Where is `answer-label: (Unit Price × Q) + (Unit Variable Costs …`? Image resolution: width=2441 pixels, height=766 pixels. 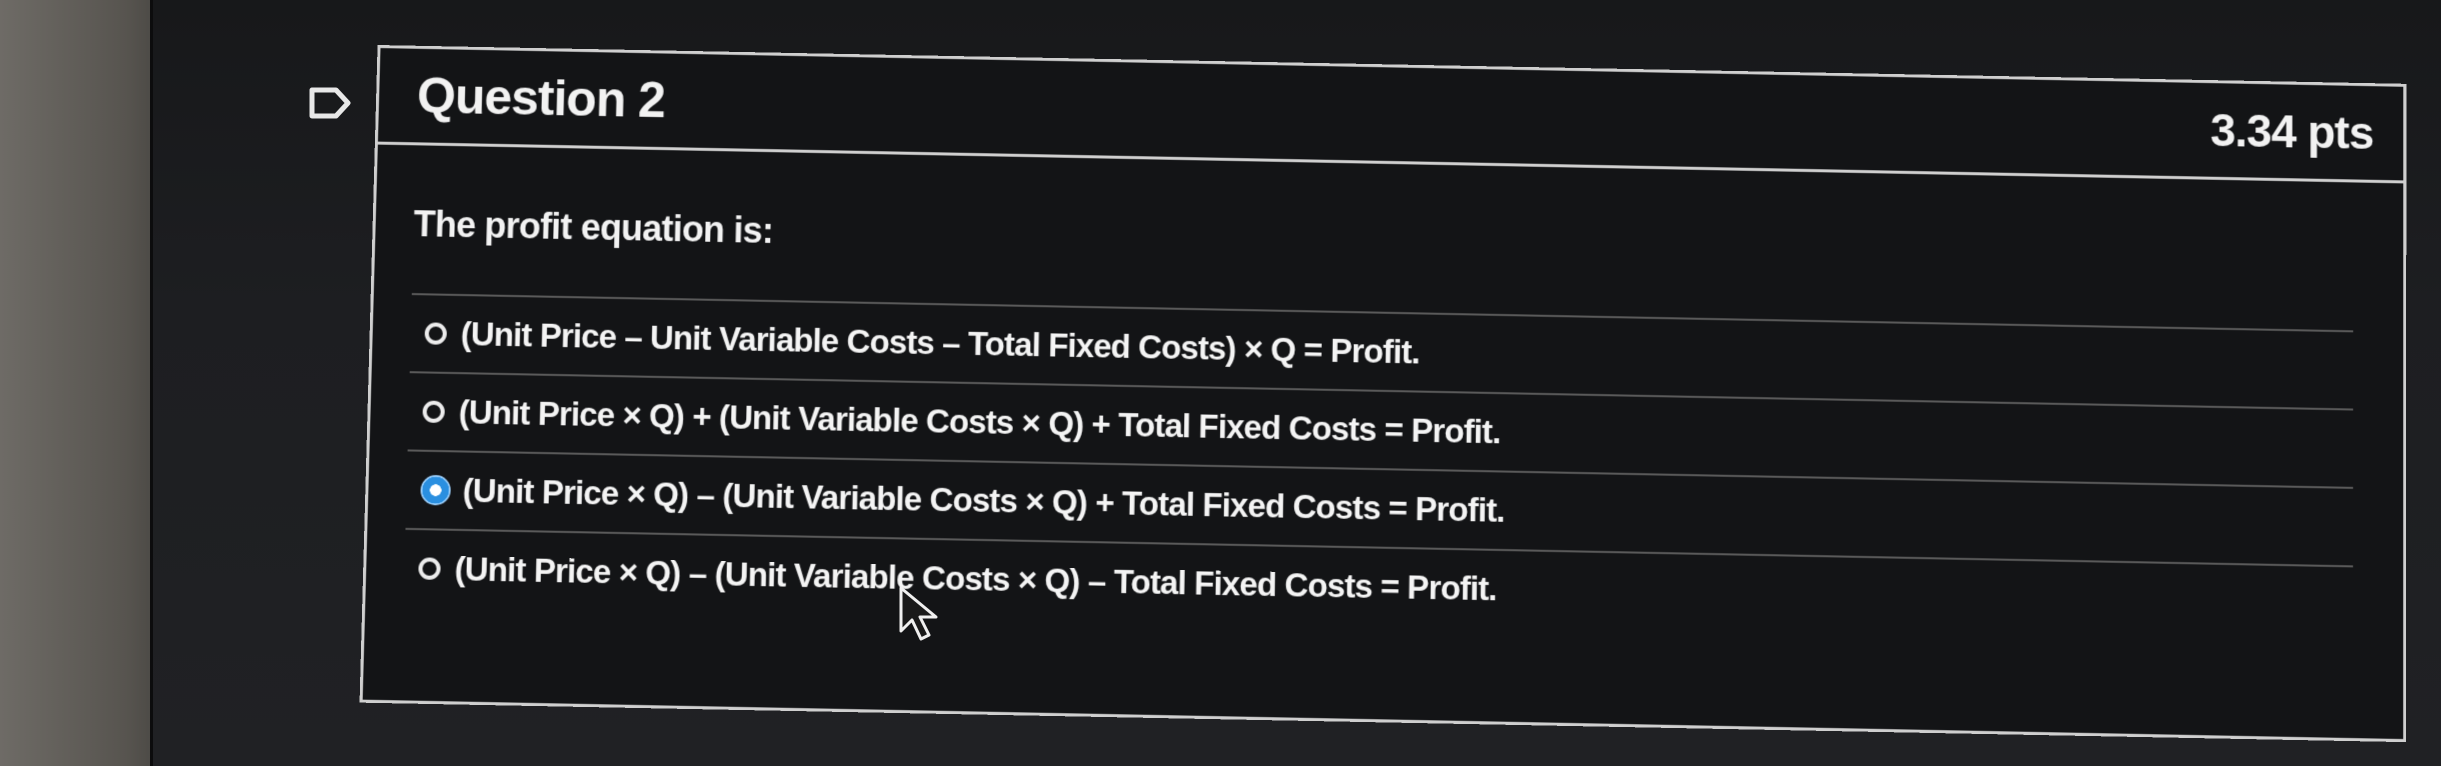 answer-label: (Unit Price × Q) + (Unit Variable Costs … is located at coordinates (979, 422).